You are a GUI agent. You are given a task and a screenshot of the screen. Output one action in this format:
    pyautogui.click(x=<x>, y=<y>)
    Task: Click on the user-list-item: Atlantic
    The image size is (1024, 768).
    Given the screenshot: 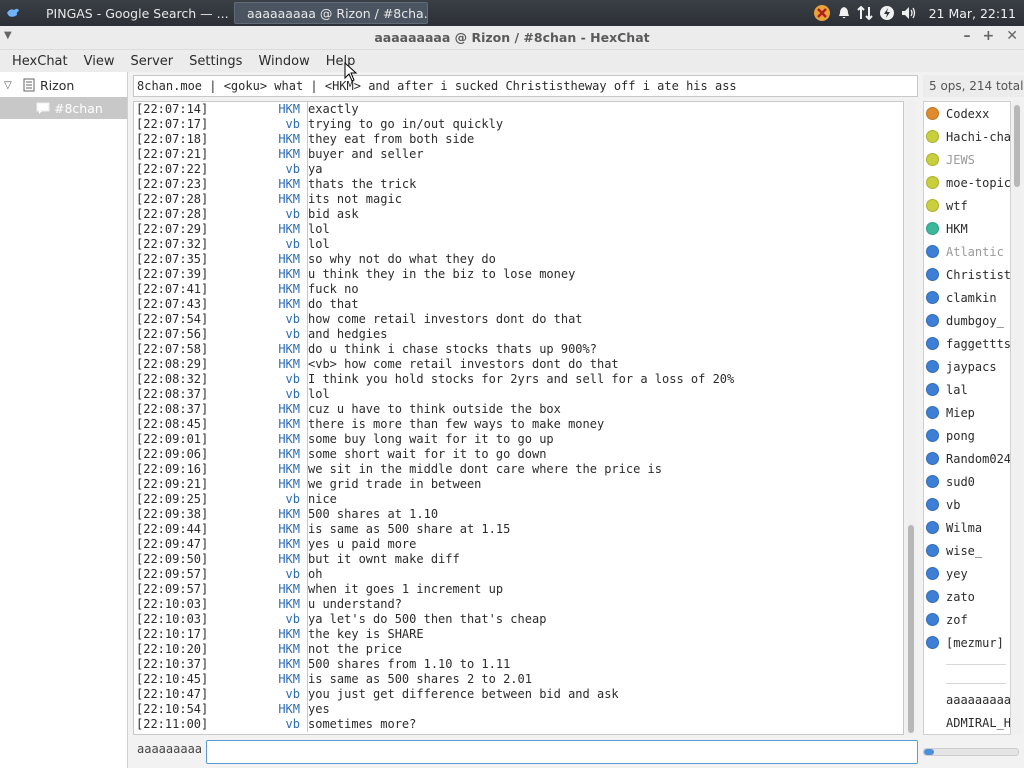 What is the action you would take?
    pyautogui.click(x=967, y=251)
    